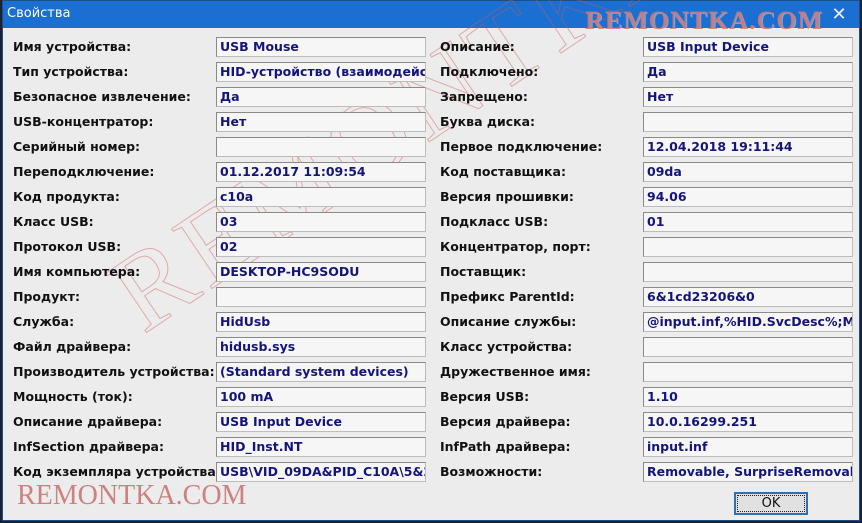 The width and height of the screenshot is (862, 523). Describe the element at coordinates (432, 47) in the screenshot. I see `right-field-row: Описание: USB Input Device` at that location.